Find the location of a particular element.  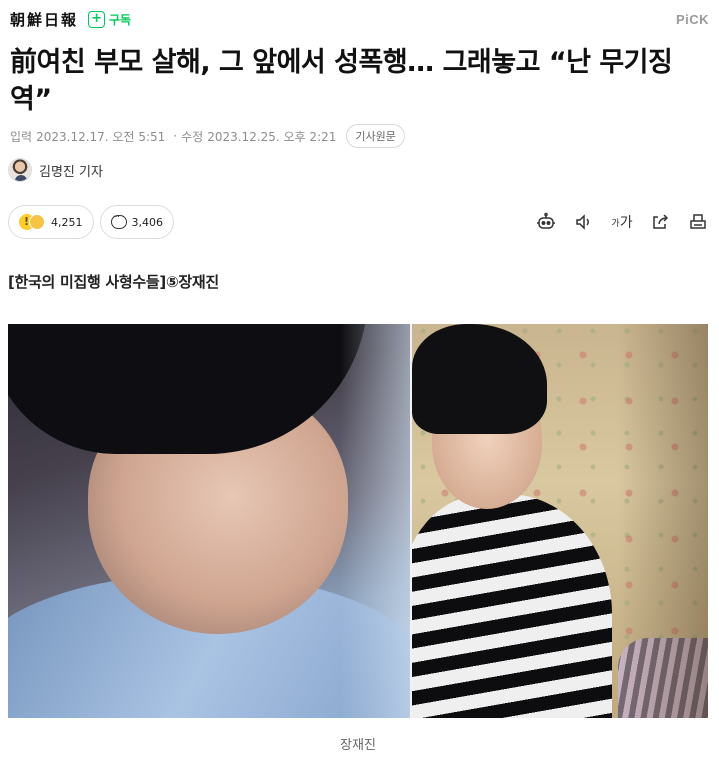

article-headline: 前여친 부모 살해, 그 앞에서 성폭행… 그래놓고 “난 무기징역” is located at coordinates (341, 81).